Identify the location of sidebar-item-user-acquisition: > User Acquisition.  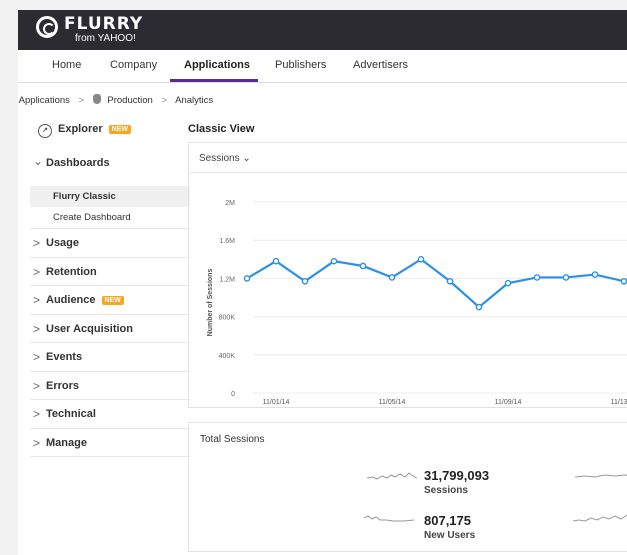
(110, 329).